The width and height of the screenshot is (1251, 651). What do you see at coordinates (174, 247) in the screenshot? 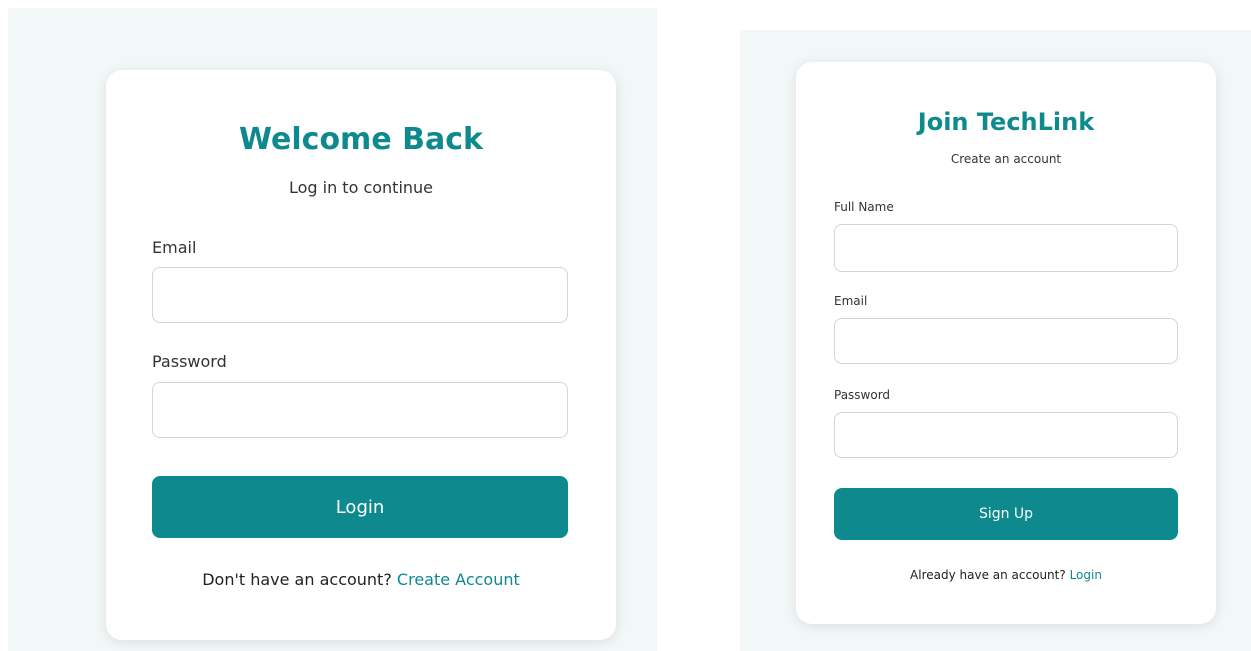
I see `login-email-label: Email` at bounding box center [174, 247].